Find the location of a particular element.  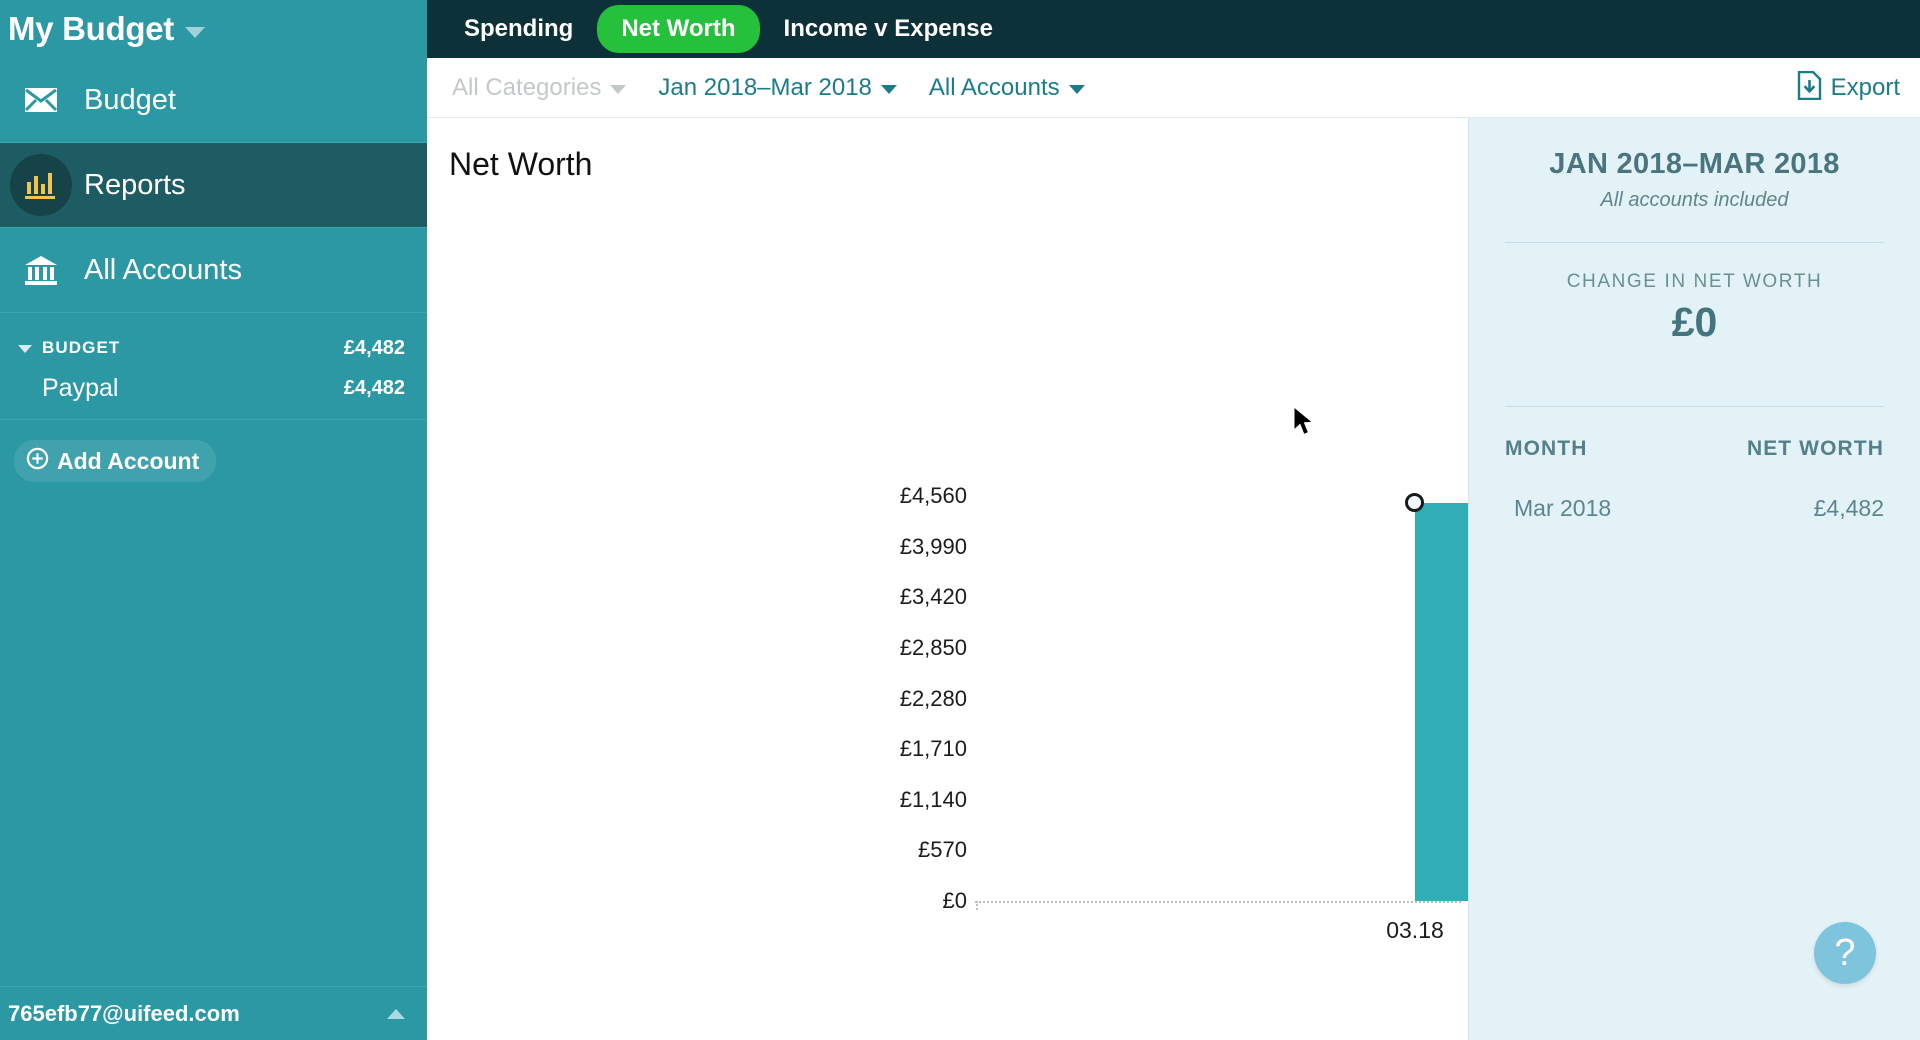

filter-accounts-label: All Accounts is located at coordinates (994, 87).